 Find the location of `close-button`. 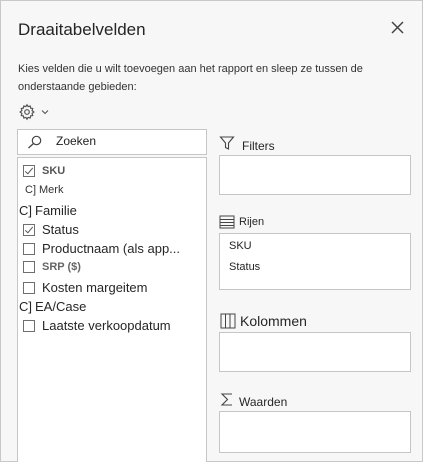

close-button is located at coordinates (398, 28).